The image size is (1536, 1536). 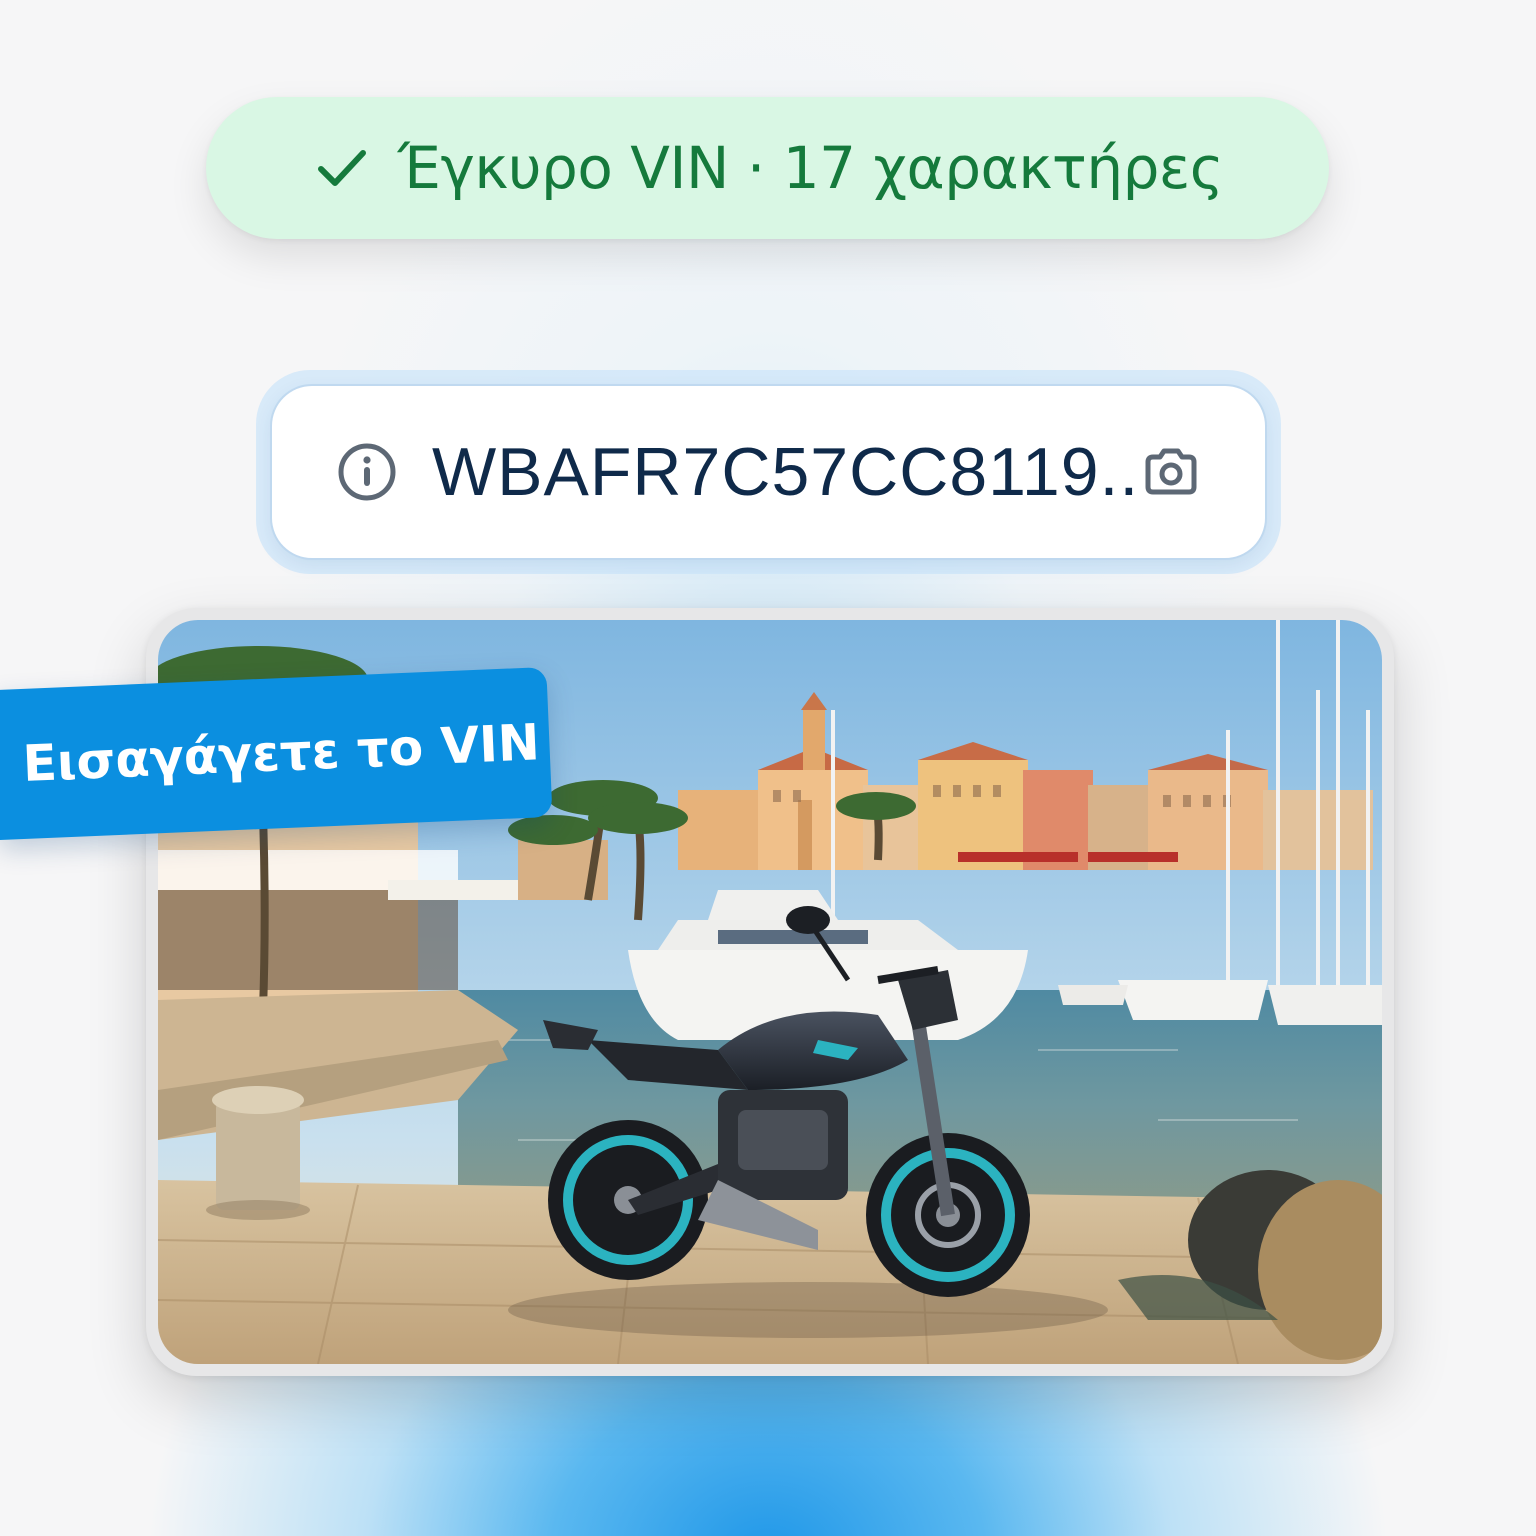 I want to click on enter-vin-label: Εισαγάγετε το VIN, so click(x=281, y=753).